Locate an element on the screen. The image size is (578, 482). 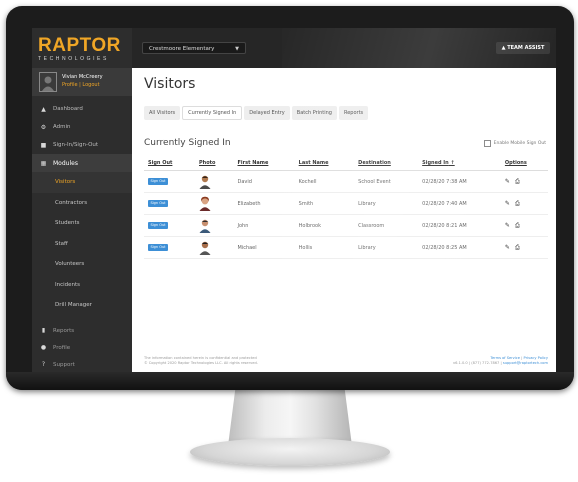
team-assist-button: ▲ TEAM ASSIST is located at coordinates (523, 48).